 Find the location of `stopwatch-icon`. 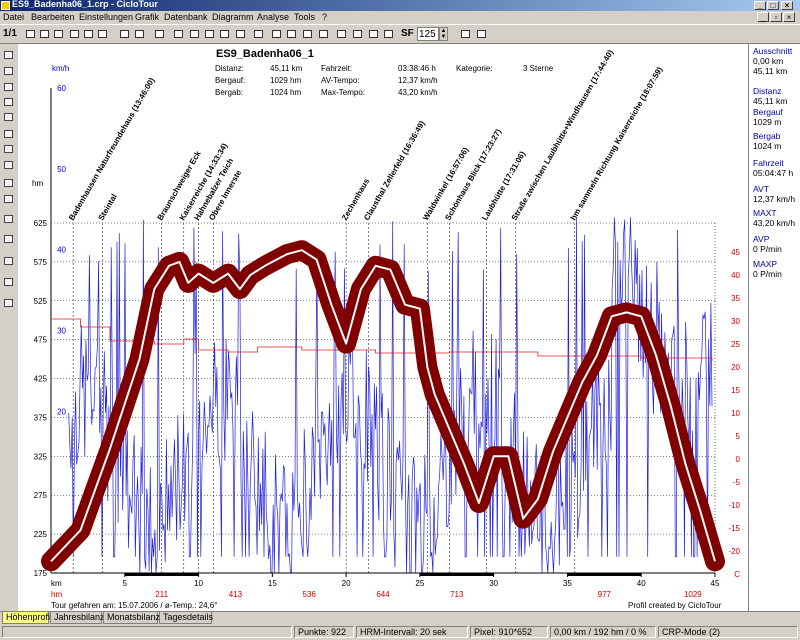

stopwatch-icon is located at coordinates (341, 34).